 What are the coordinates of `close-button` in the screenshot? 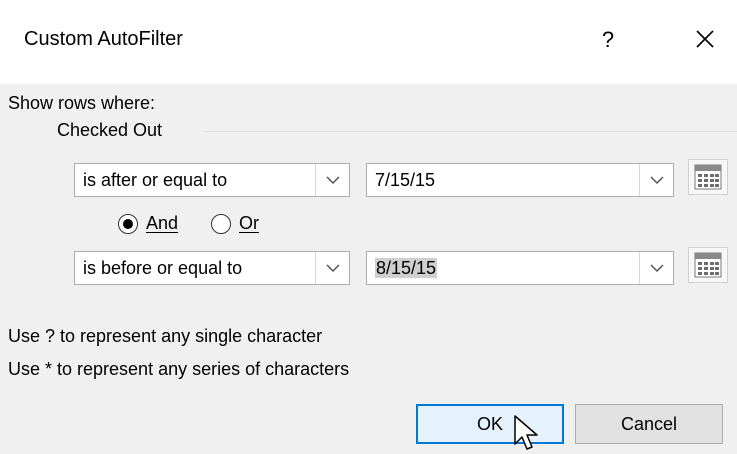 It's located at (705, 39).